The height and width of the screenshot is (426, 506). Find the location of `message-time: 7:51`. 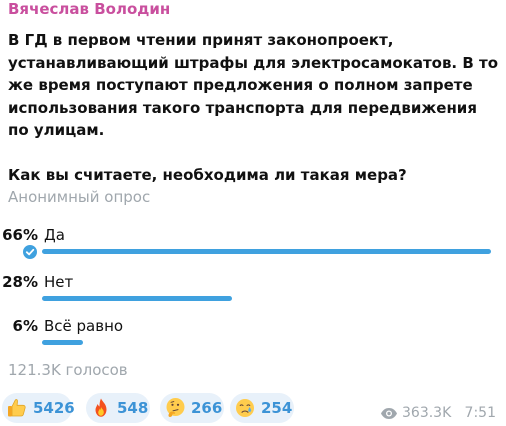

message-time: 7:51 is located at coordinates (480, 413).